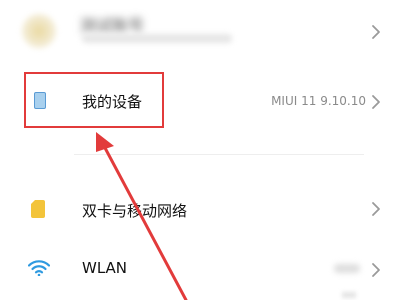 This screenshot has height=300, width=400. Describe the element at coordinates (94, 100) in the screenshot. I see `red-highlight-box` at that location.